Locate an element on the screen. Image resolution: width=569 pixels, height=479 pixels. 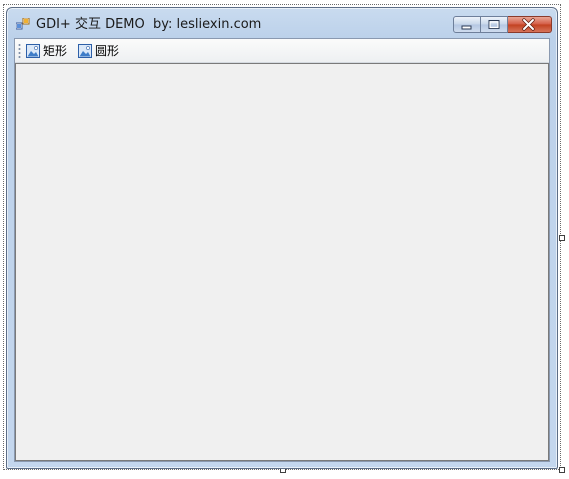
resize-grip-right is located at coordinates (562, 238).